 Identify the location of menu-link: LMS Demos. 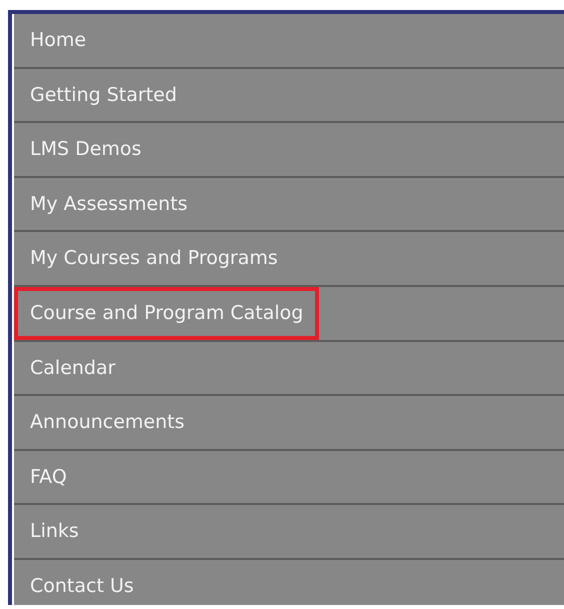
(86, 149).